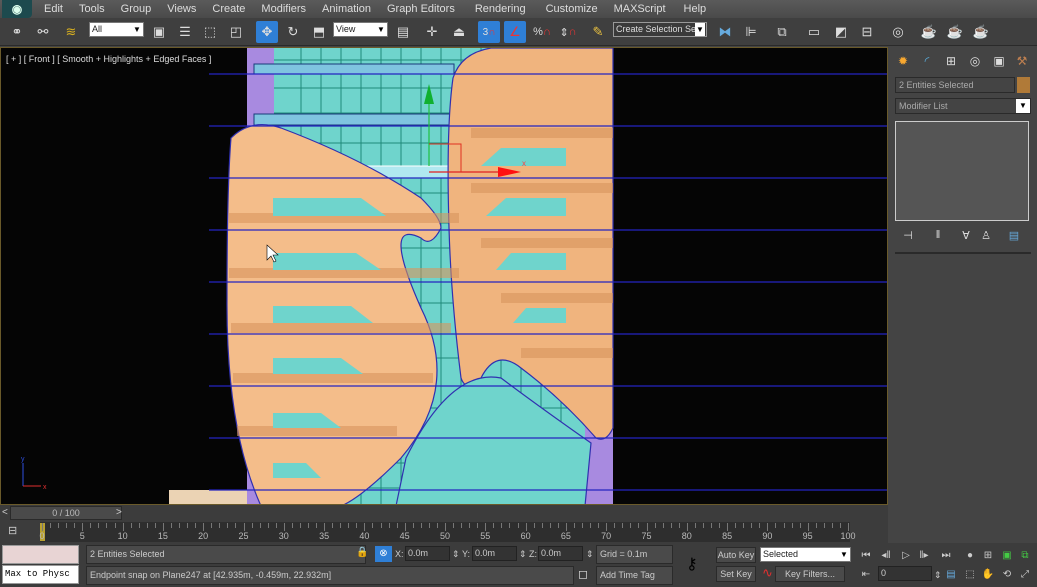  I want to click on time-slider-thumb: 0 / 100, so click(66, 513).